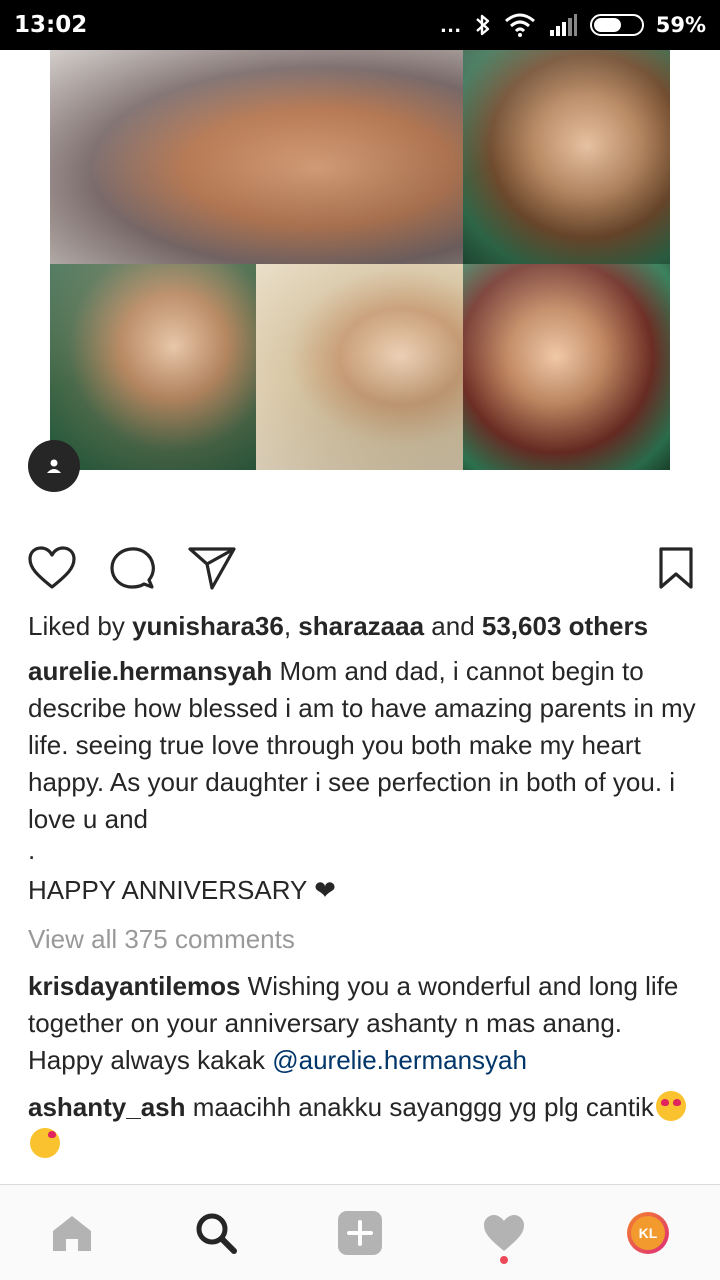 Image resolution: width=720 pixels, height=1280 pixels. I want to click on comment-username: krisdayantilemos, so click(134, 986).